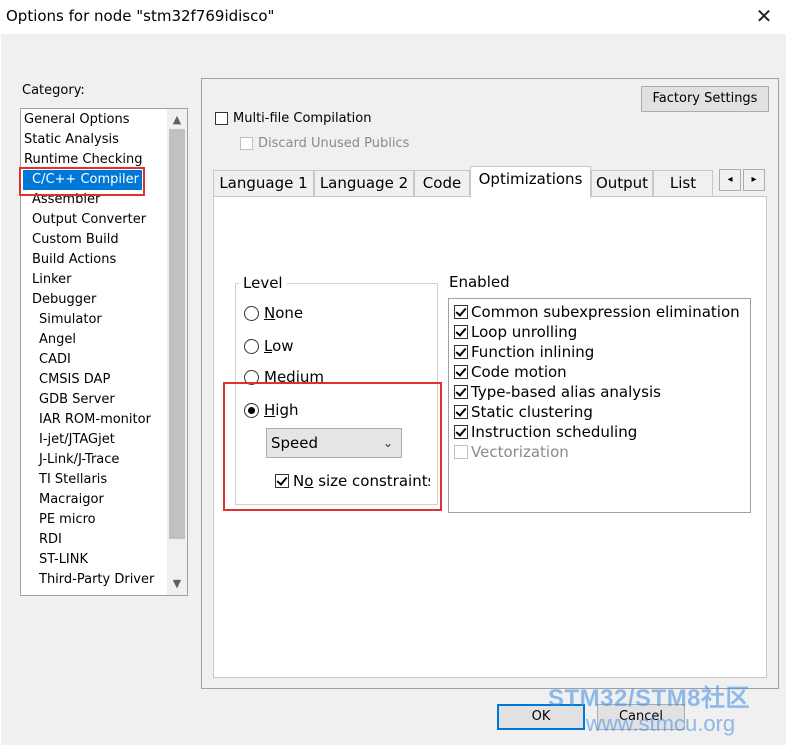 The height and width of the screenshot is (746, 787). Describe the element at coordinates (605, 312) in the screenshot. I see `transformation-label: Common subexpression elimination` at that location.